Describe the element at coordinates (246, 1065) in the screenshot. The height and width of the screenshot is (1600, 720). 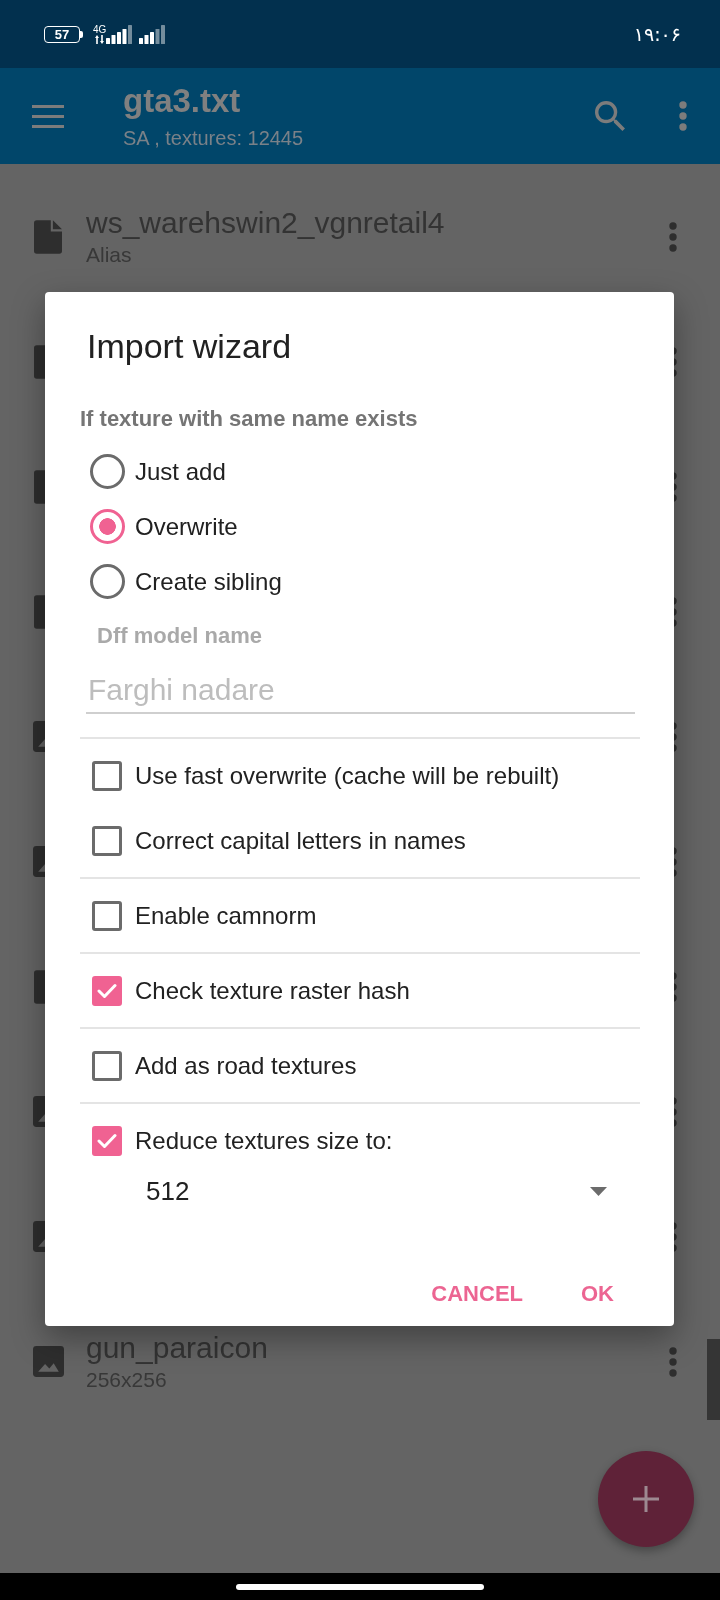
I see `checkbox-label: Add as road textures` at that location.